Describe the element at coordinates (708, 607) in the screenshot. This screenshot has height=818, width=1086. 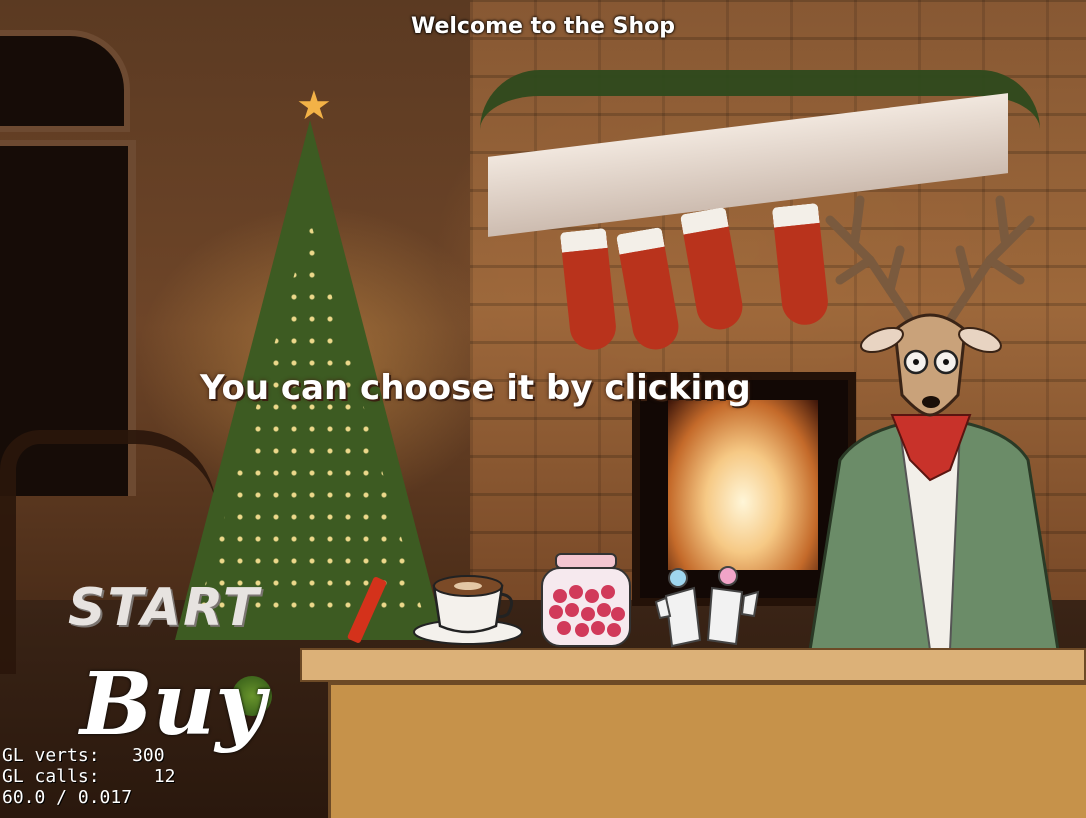
I see `mittens-icon` at that location.